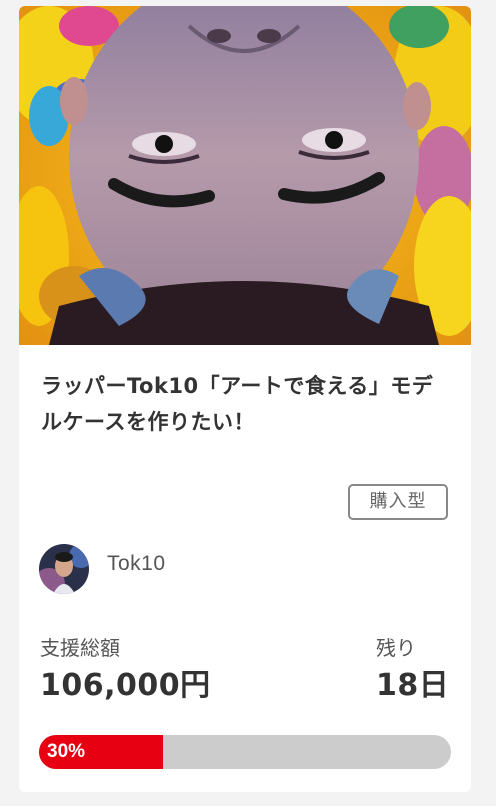  What do you see at coordinates (243, 404) in the screenshot?
I see `project-title: ラッパーTok10「アートで食える」モデルケースを作りたい！` at bounding box center [243, 404].